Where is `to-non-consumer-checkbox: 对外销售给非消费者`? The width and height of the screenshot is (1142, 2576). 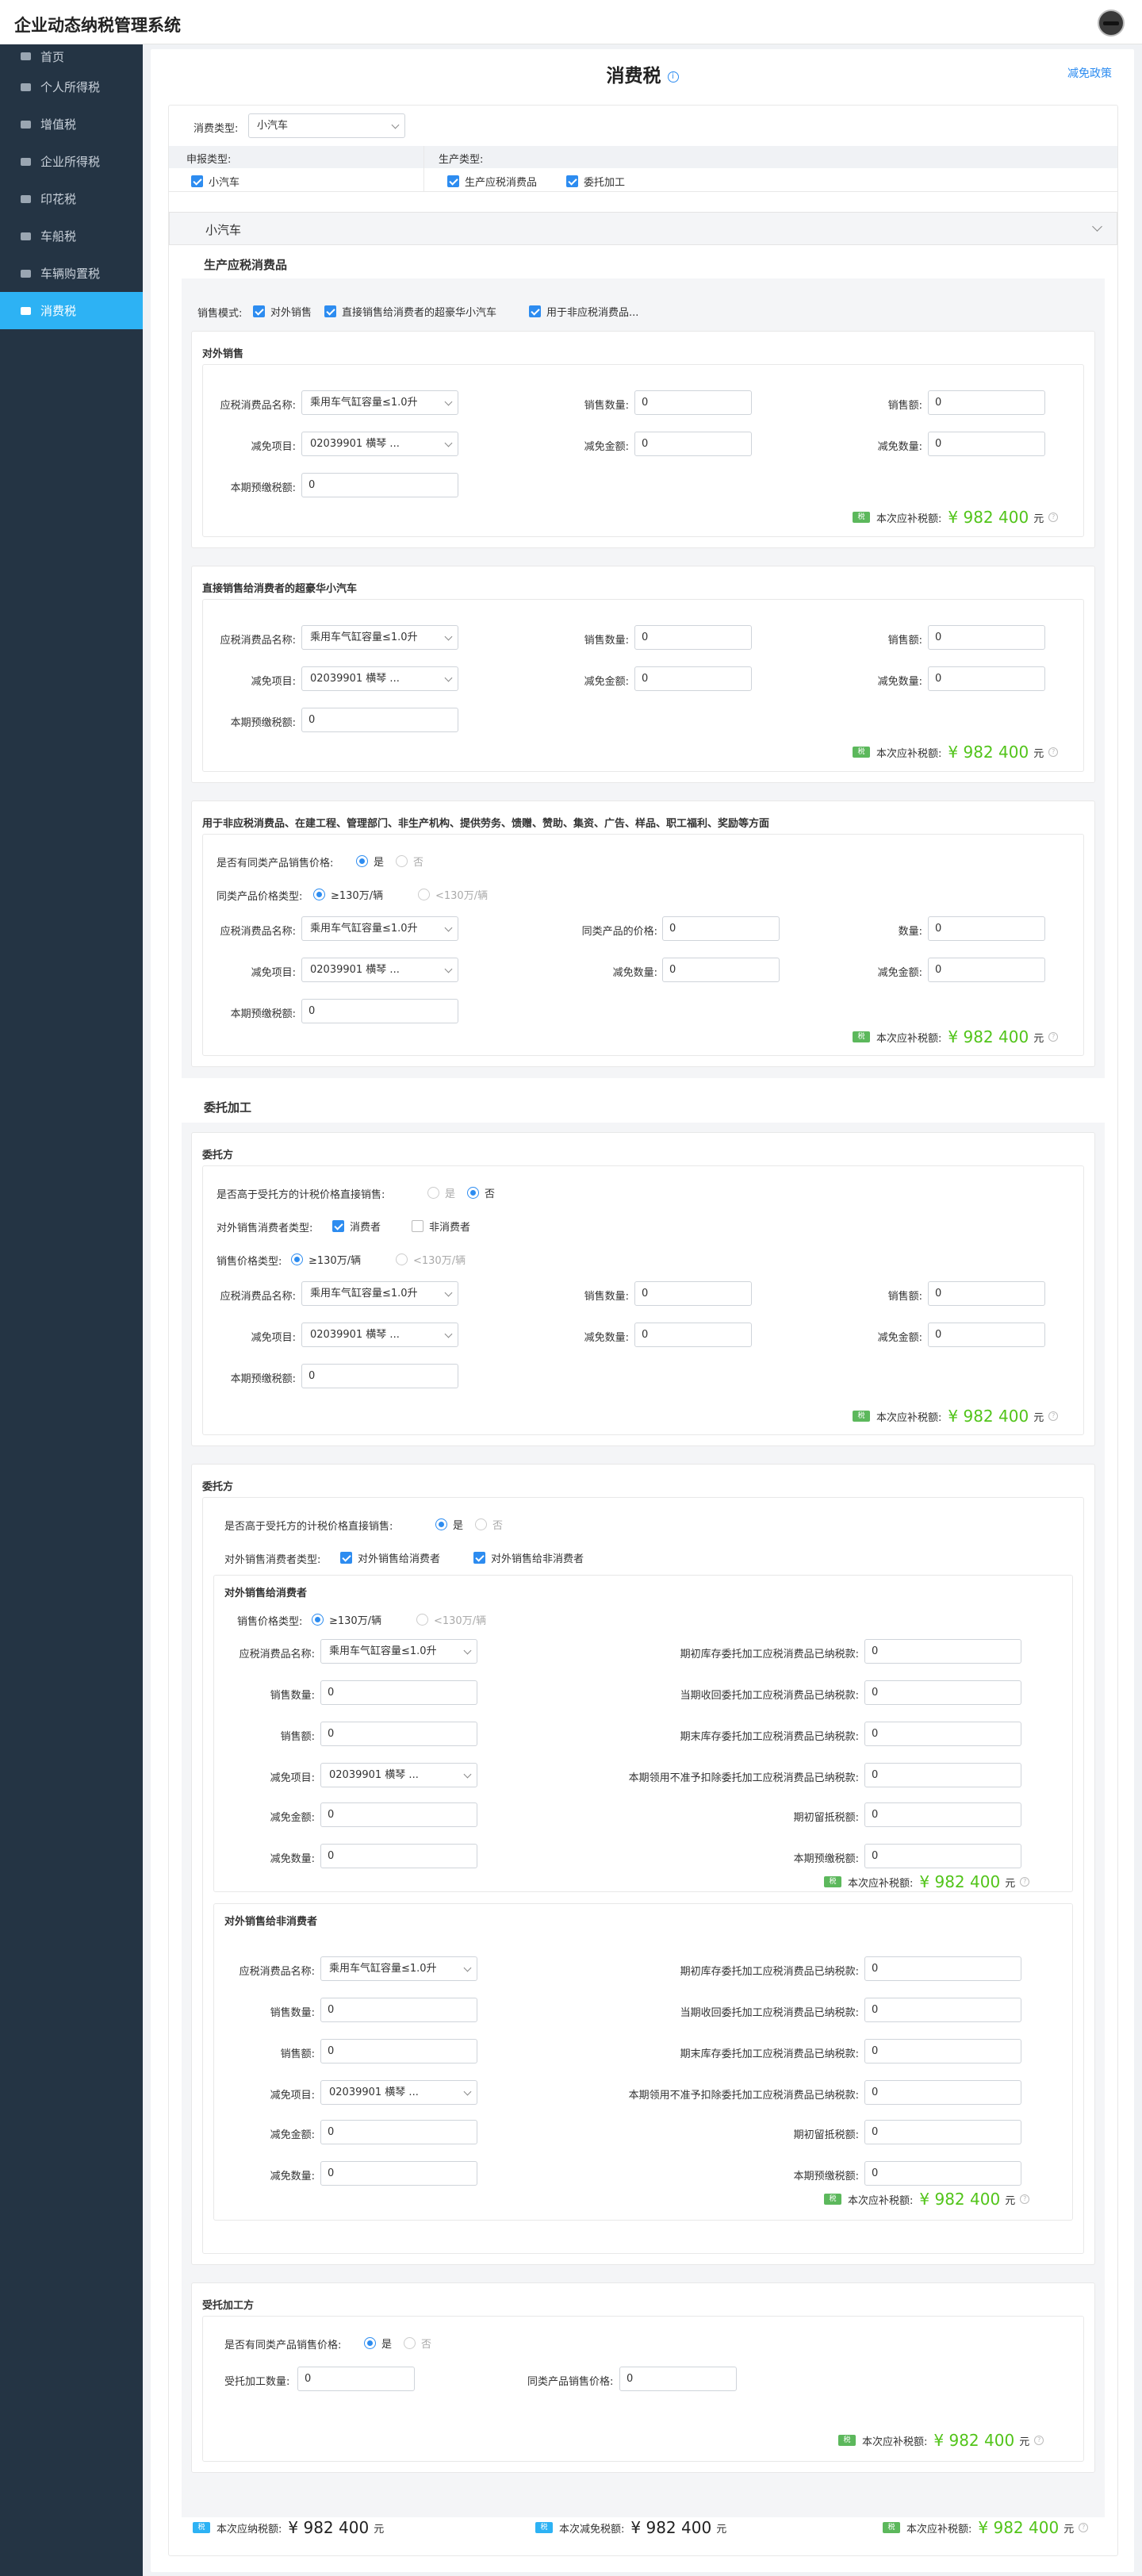 to-non-consumer-checkbox: 对外销售给非消费者 is located at coordinates (528, 1557).